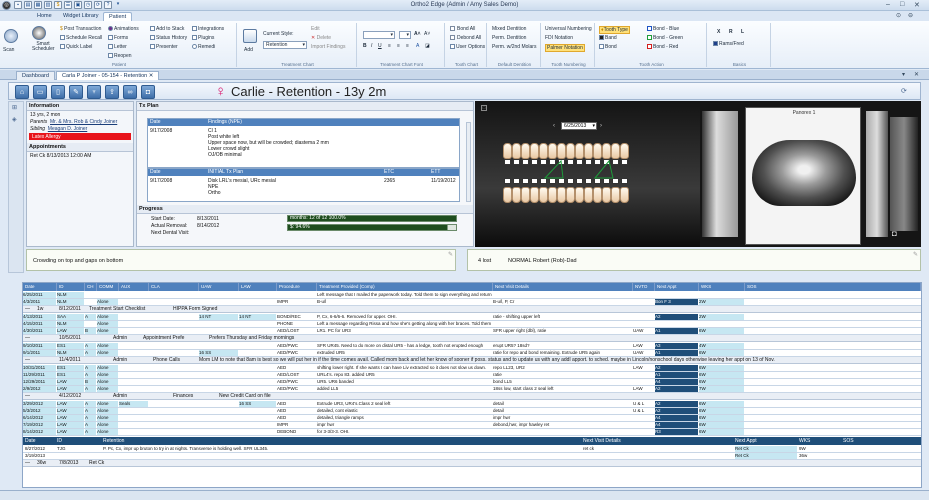 The width and height of the screenshot is (929, 500). I want to click on perm-2nd-molars-option: Perm. w/2nd Molars, so click(514, 47).